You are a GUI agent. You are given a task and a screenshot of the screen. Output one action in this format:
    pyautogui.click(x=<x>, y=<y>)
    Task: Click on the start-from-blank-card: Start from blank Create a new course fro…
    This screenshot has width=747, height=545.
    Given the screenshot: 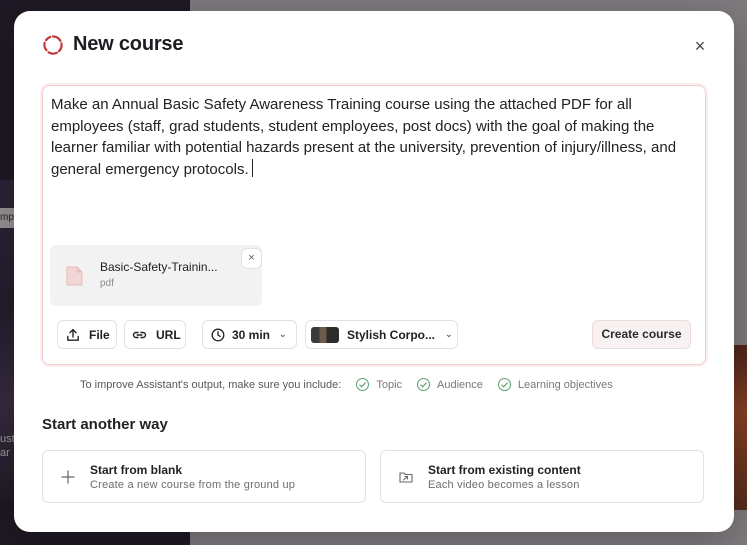 What is the action you would take?
    pyautogui.click(x=204, y=476)
    